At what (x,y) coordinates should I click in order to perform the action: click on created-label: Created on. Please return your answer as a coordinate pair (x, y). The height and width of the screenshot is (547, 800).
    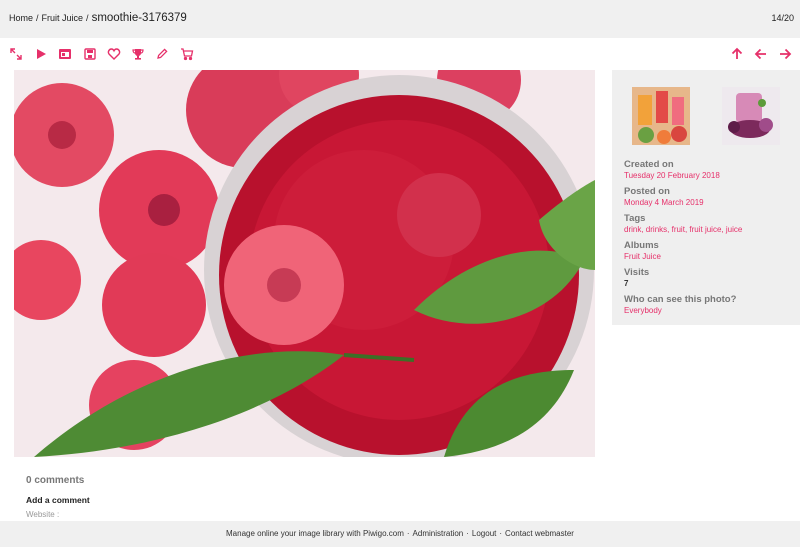
    Looking at the image, I should click on (649, 164).